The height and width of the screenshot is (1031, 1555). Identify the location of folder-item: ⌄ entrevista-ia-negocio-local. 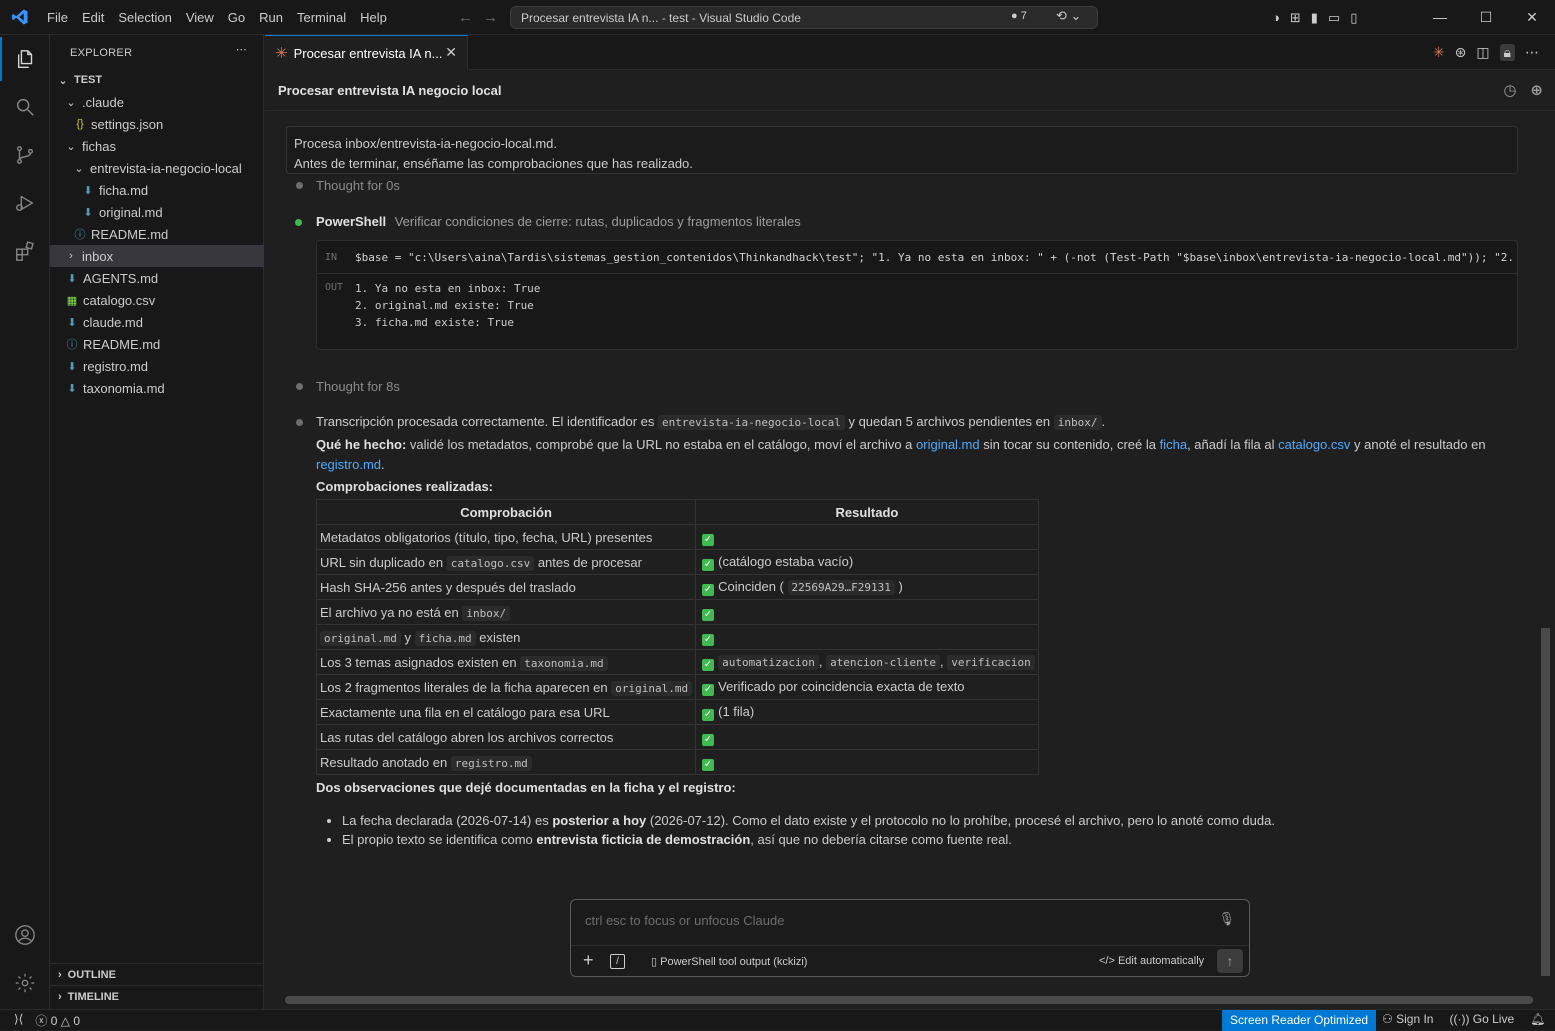
(157, 168).